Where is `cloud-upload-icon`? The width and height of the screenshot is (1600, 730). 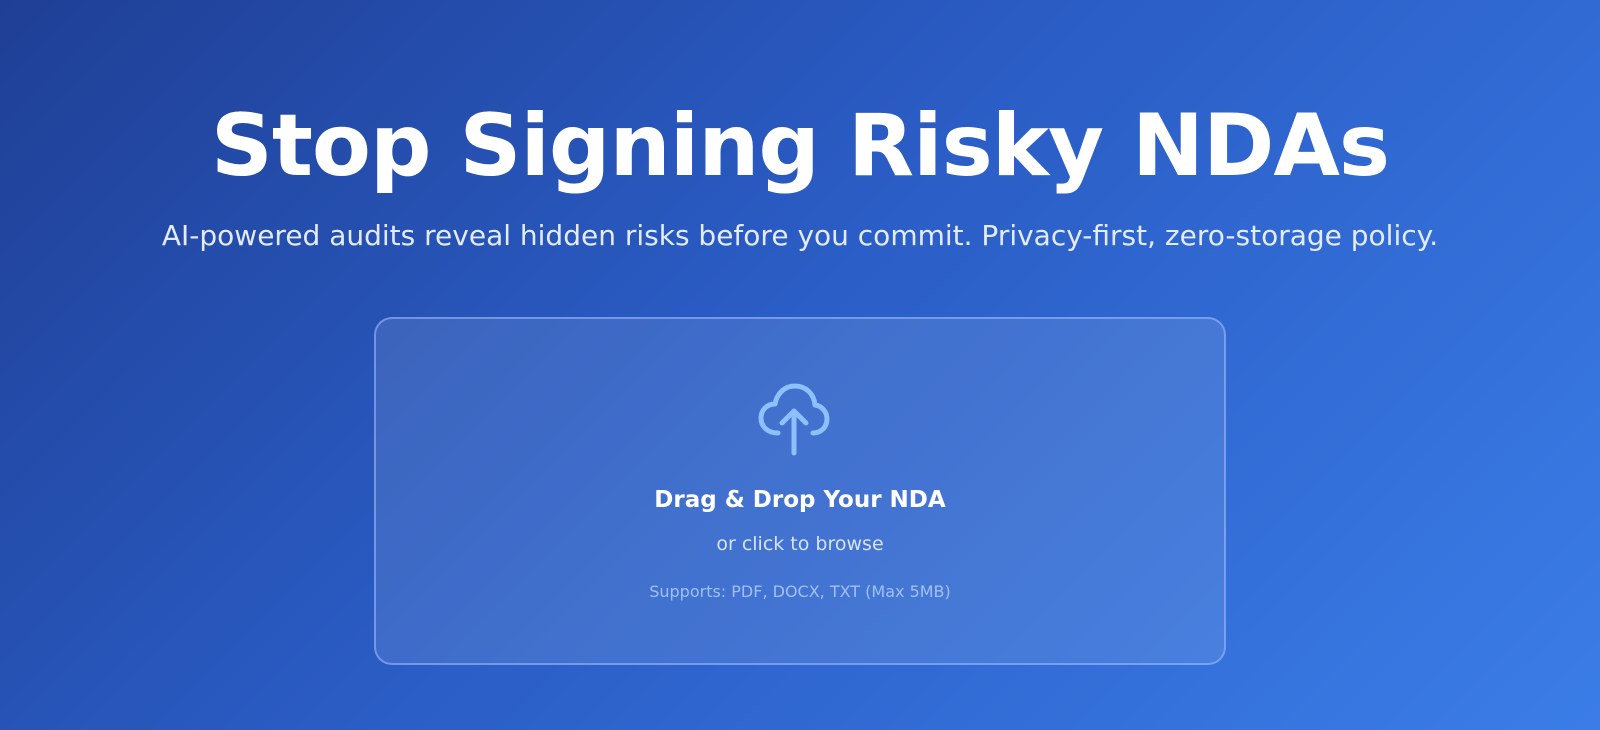 cloud-upload-icon is located at coordinates (794, 419).